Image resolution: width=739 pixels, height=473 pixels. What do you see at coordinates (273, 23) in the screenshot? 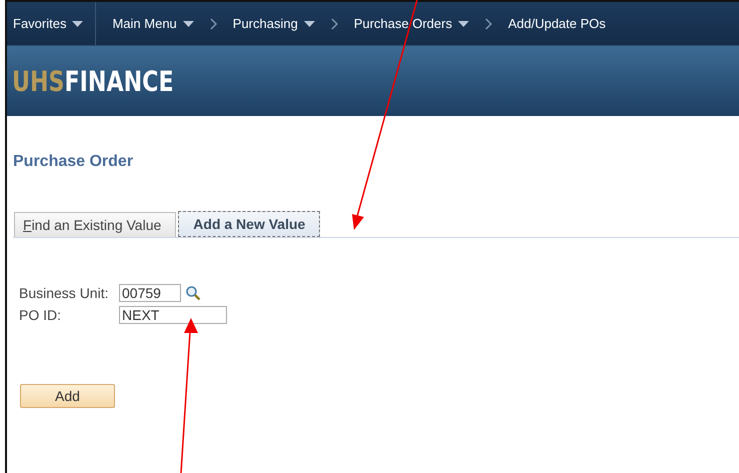
I see `breadcrumb-link: Purchasing` at bounding box center [273, 23].